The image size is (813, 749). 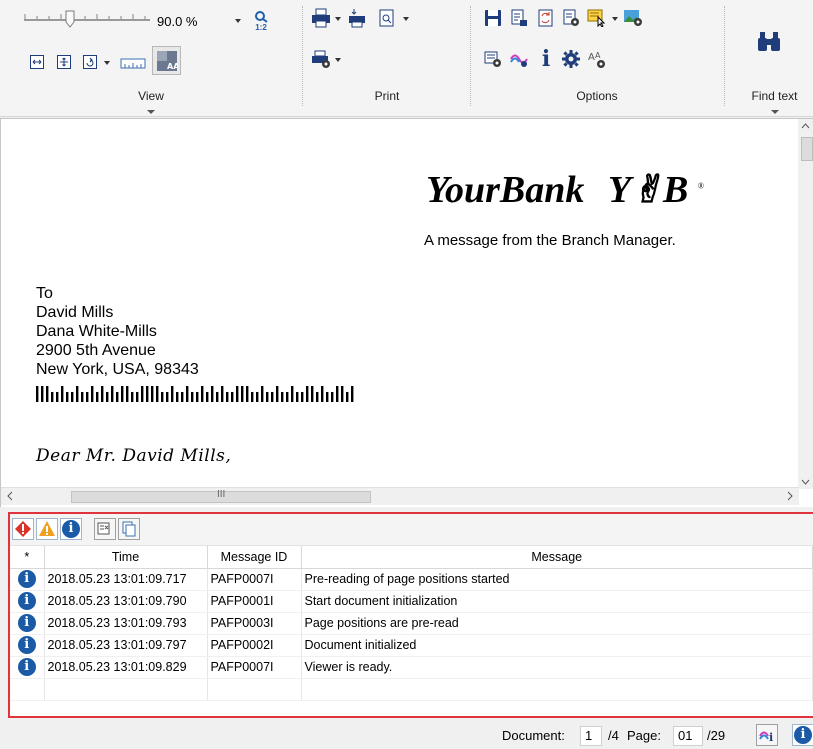 I want to click on settings-gear-icon, so click(x=571, y=59).